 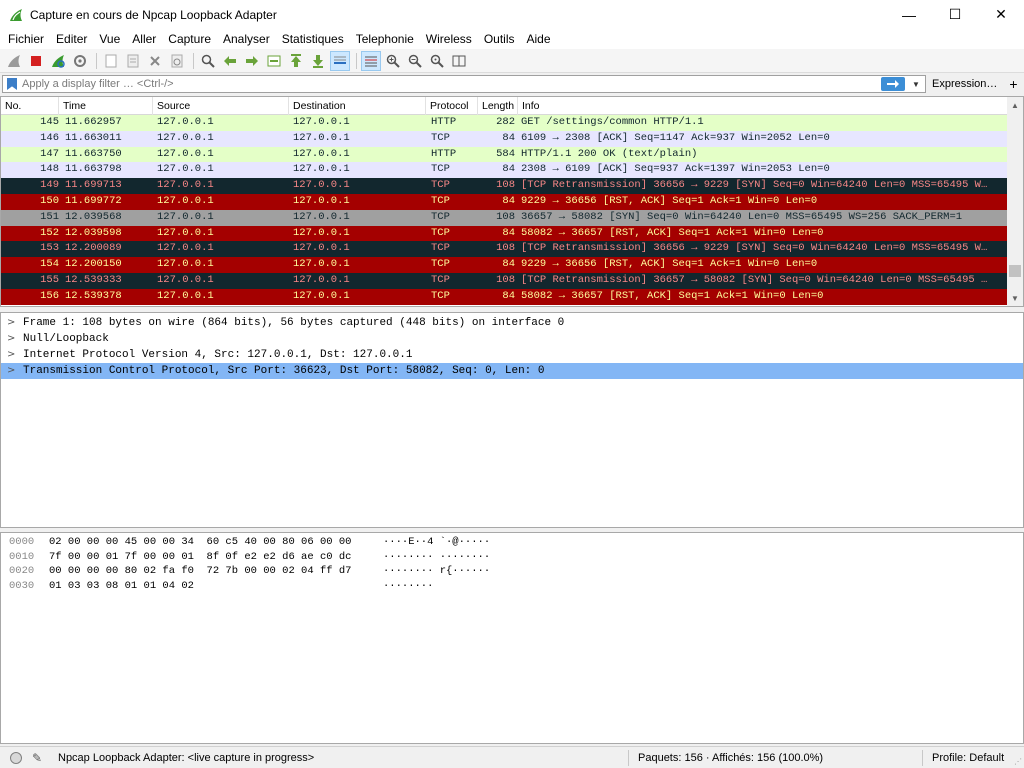 I want to click on hex-offset: 0010, so click(x=21, y=557).